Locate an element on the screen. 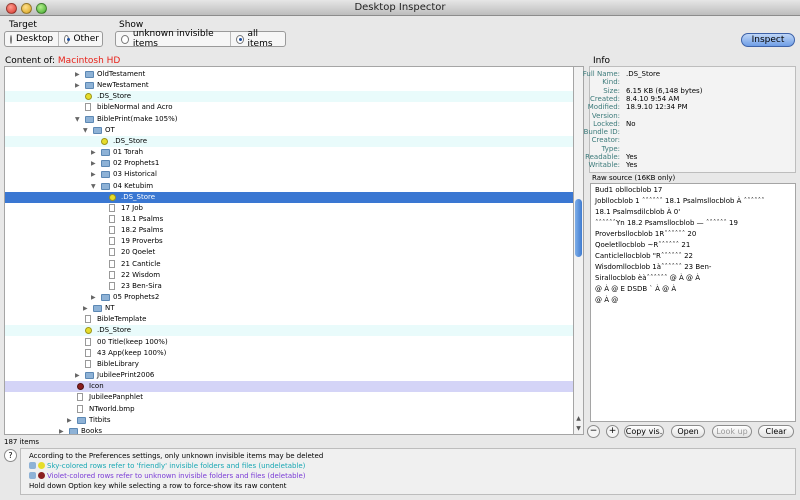 Image resolution: width=800 pixels, height=500 pixels. minus-button: − is located at coordinates (593, 431).